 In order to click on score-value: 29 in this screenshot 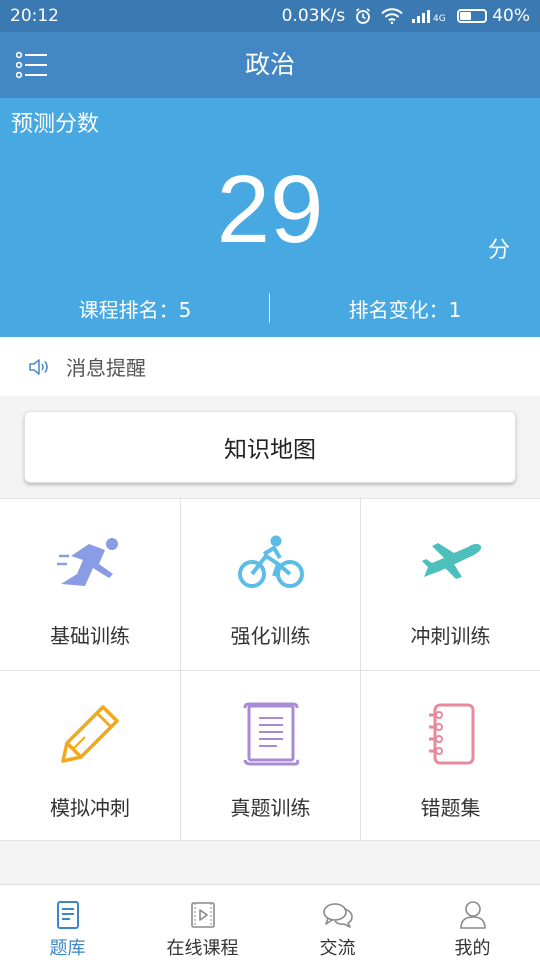, I will do `click(270, 209)`.